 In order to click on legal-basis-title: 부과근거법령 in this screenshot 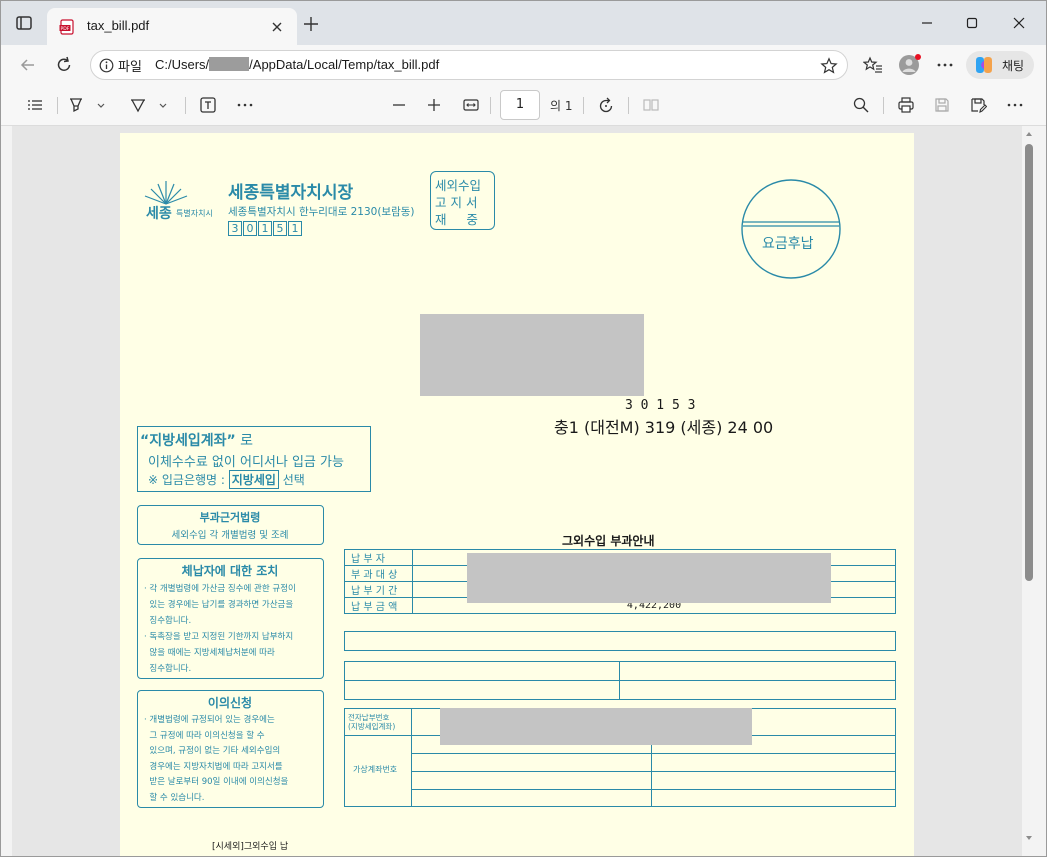, I will do `click(230, 517)`.